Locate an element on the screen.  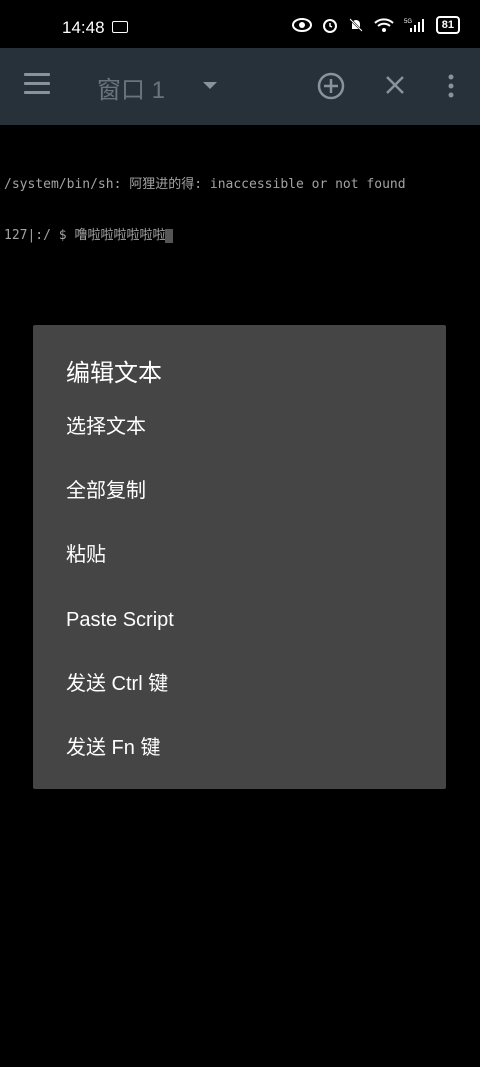
battery-indicator: 81 is located at coordinates (447, 25).